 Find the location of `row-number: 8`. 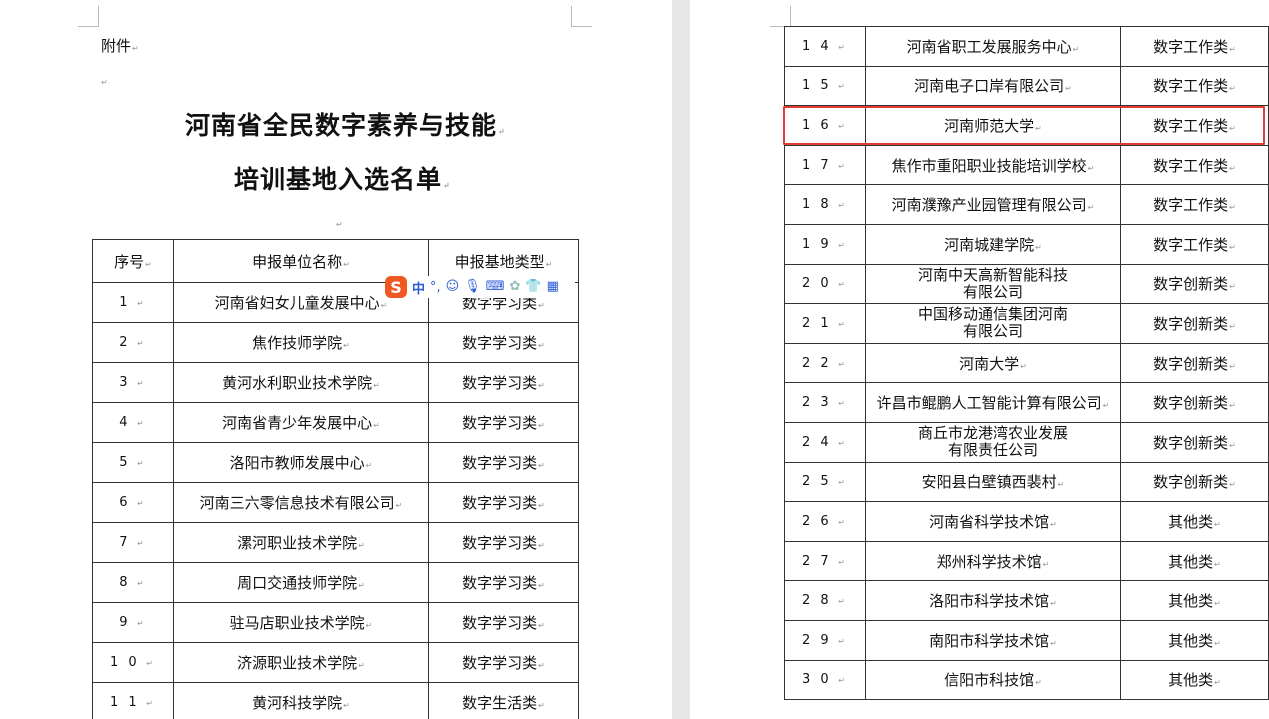

row-number: 8 is located at coordinates (125, 582).